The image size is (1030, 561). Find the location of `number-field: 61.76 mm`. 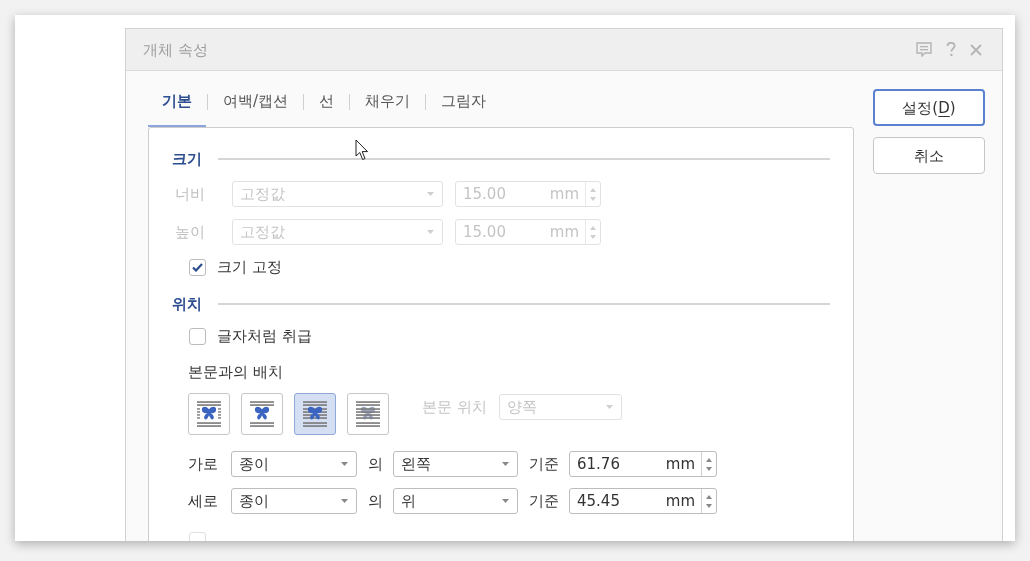

number-field: 61.76 mm is located at coordinates (643, 464).